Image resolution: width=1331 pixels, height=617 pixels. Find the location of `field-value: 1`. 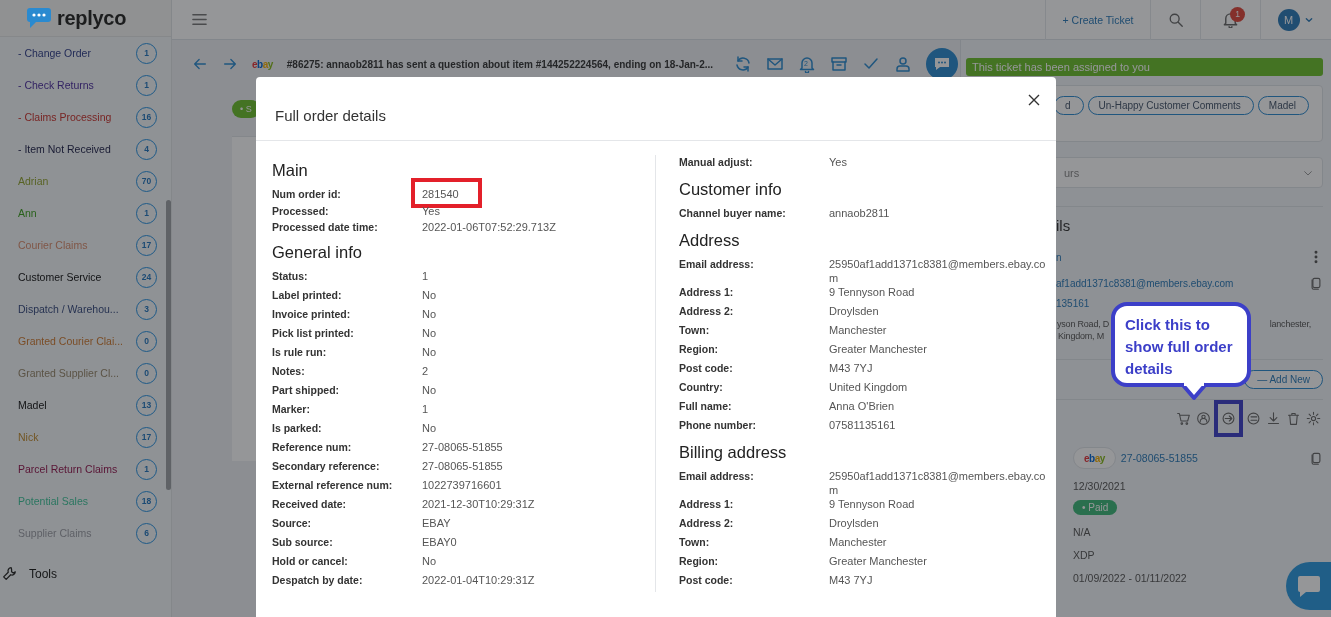

field-value: 1 is located at coordinates (425, 408).